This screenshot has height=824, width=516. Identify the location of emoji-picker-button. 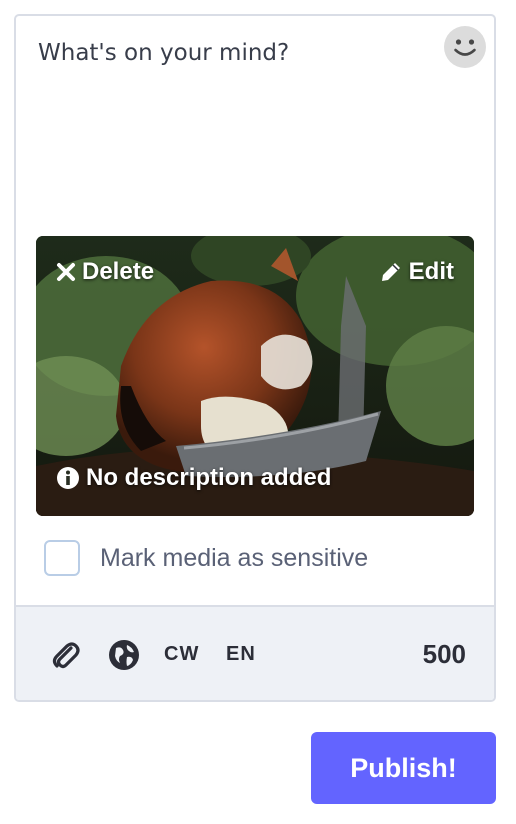
(465, 47).